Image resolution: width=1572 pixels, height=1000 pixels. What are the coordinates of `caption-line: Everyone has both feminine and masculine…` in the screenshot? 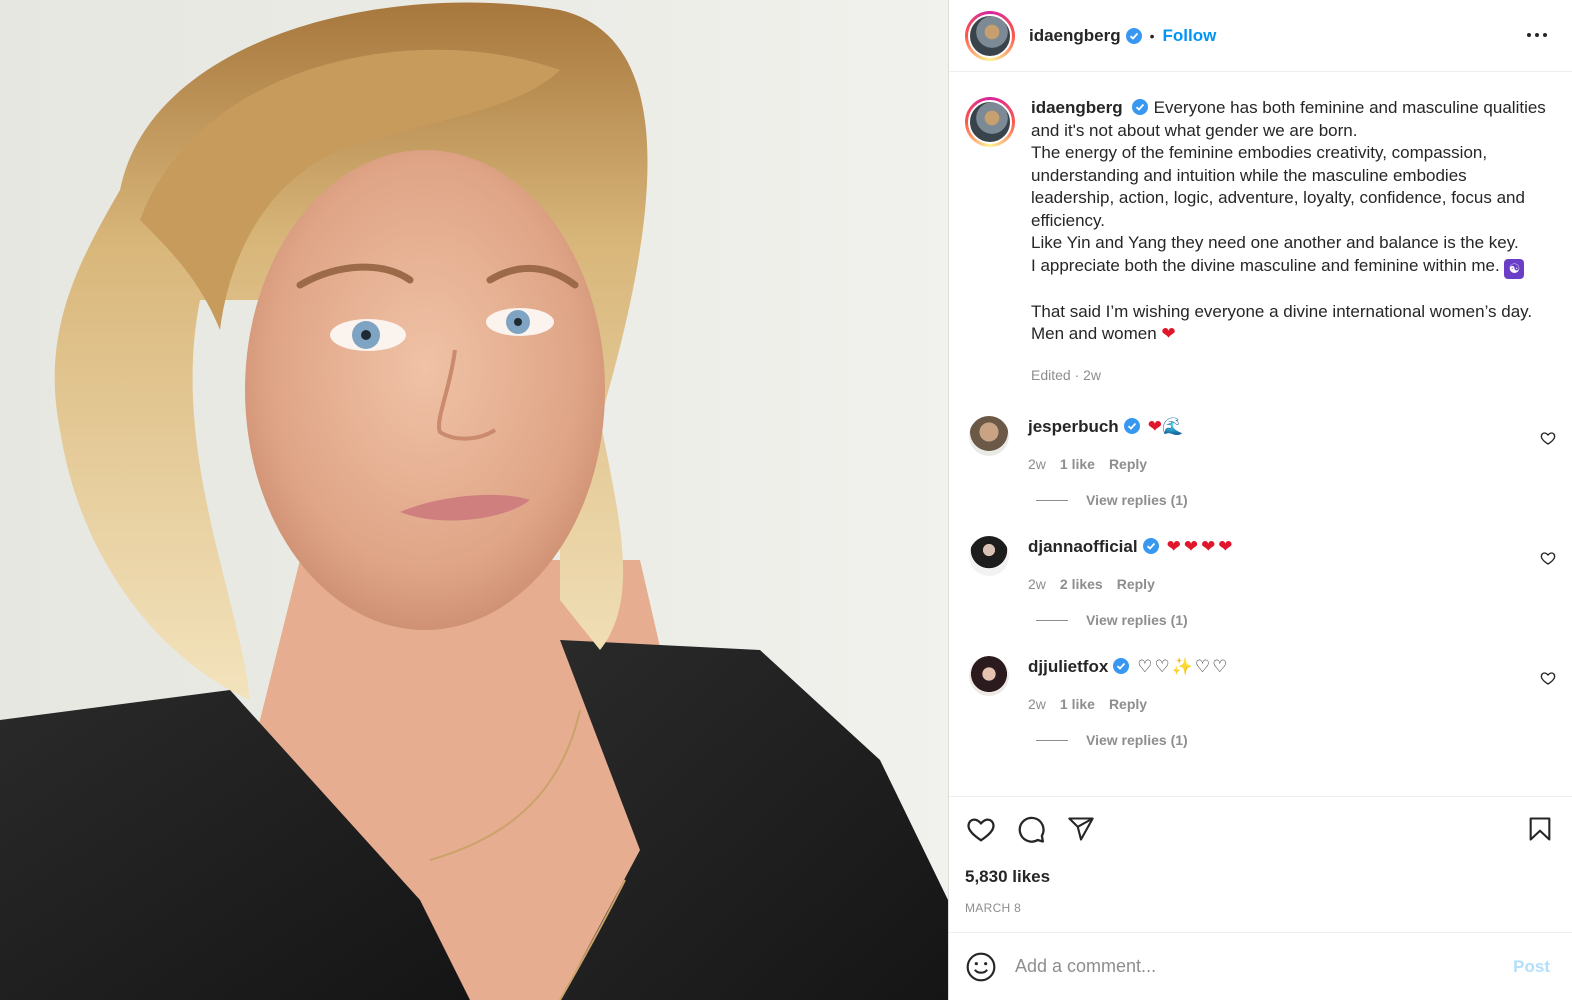 It's located at (1349, 107).